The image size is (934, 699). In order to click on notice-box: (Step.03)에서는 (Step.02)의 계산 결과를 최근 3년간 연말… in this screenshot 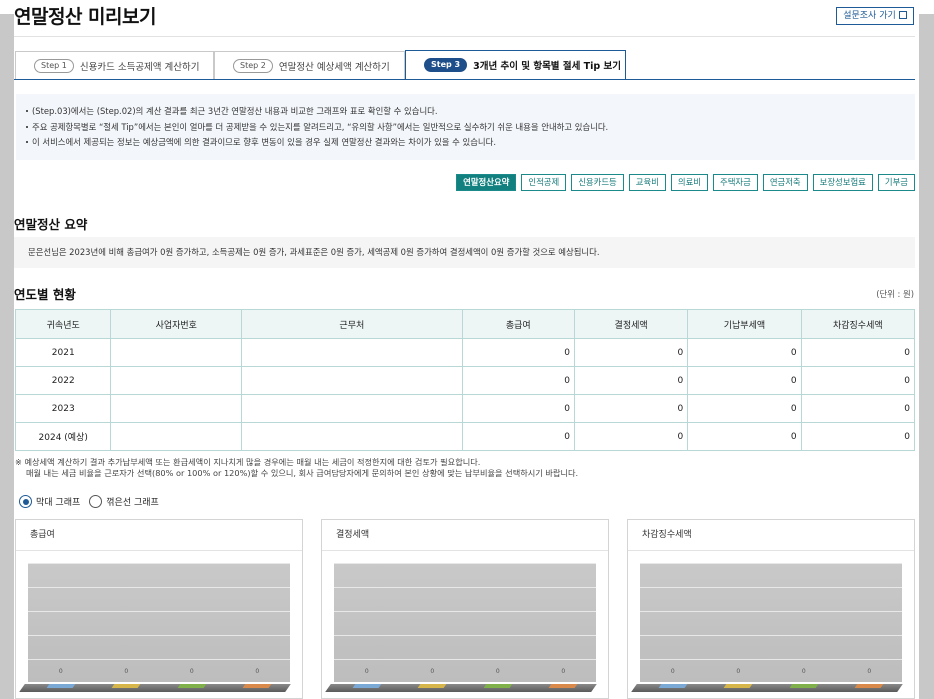, I will do `click(465, 127)`.